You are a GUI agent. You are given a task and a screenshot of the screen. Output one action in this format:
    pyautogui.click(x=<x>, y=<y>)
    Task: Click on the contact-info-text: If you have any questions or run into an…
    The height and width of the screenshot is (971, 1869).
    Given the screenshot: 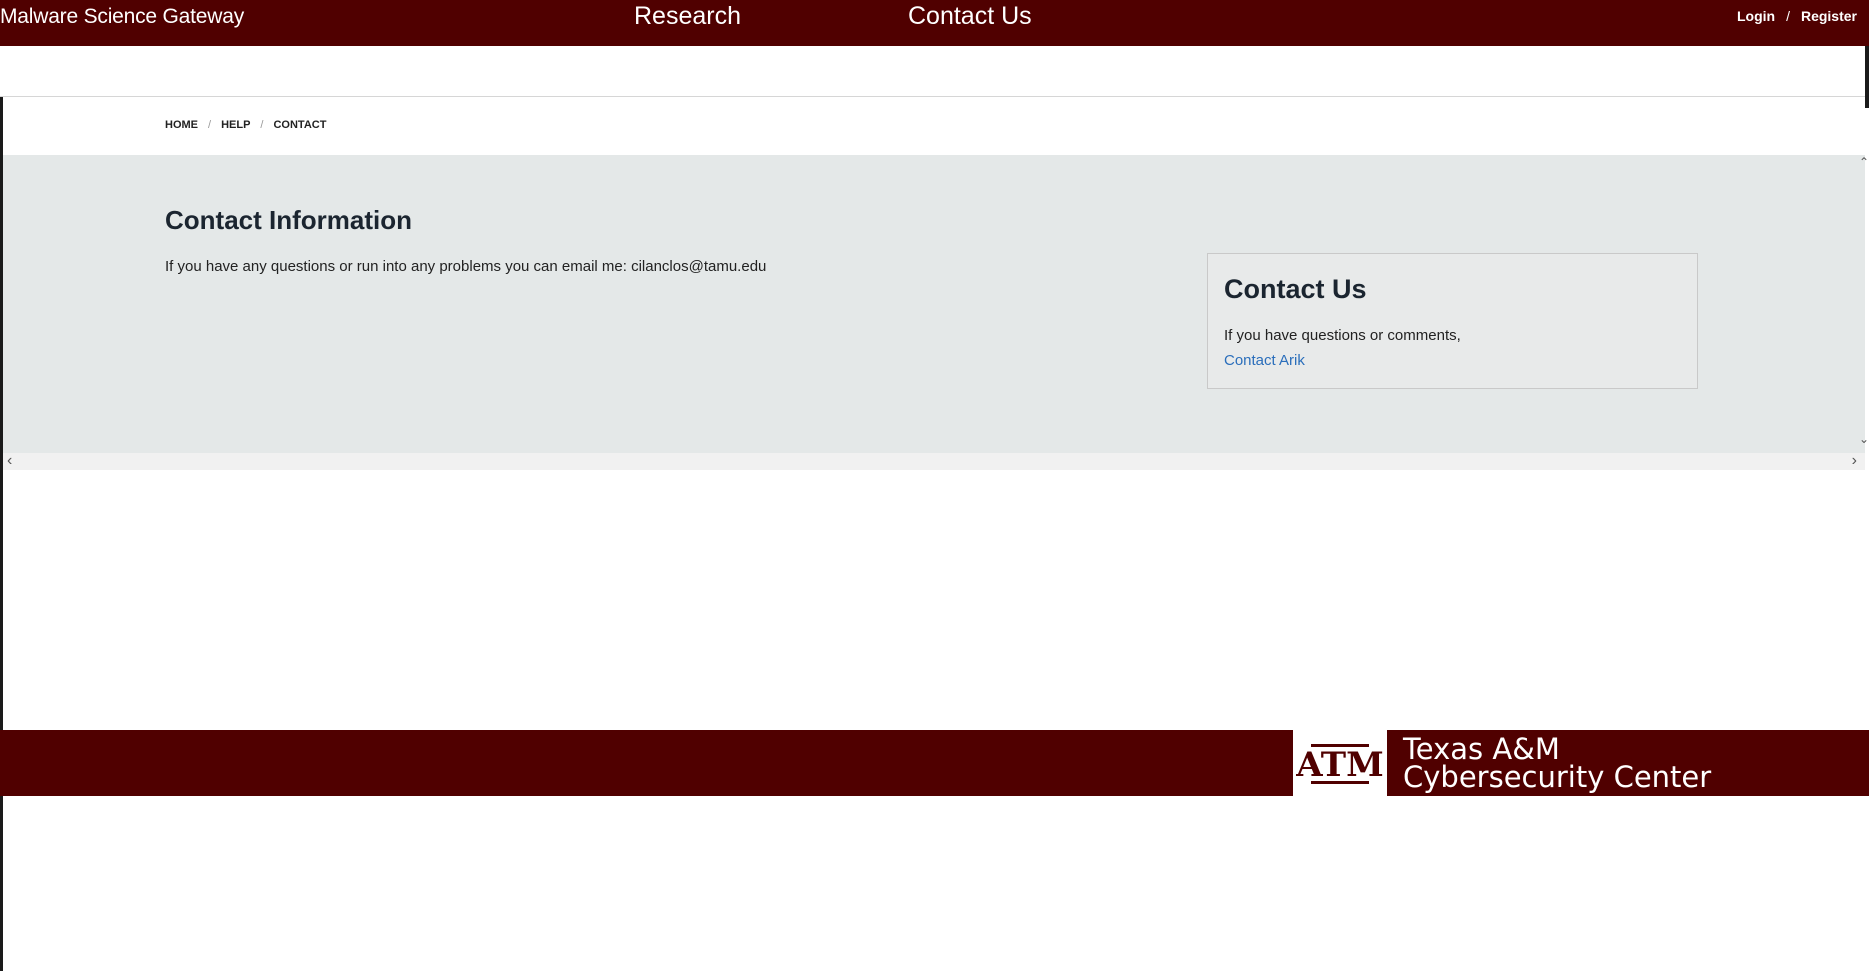 What is the action you would take?
    pyautogui.click(x=466, y=266)
    